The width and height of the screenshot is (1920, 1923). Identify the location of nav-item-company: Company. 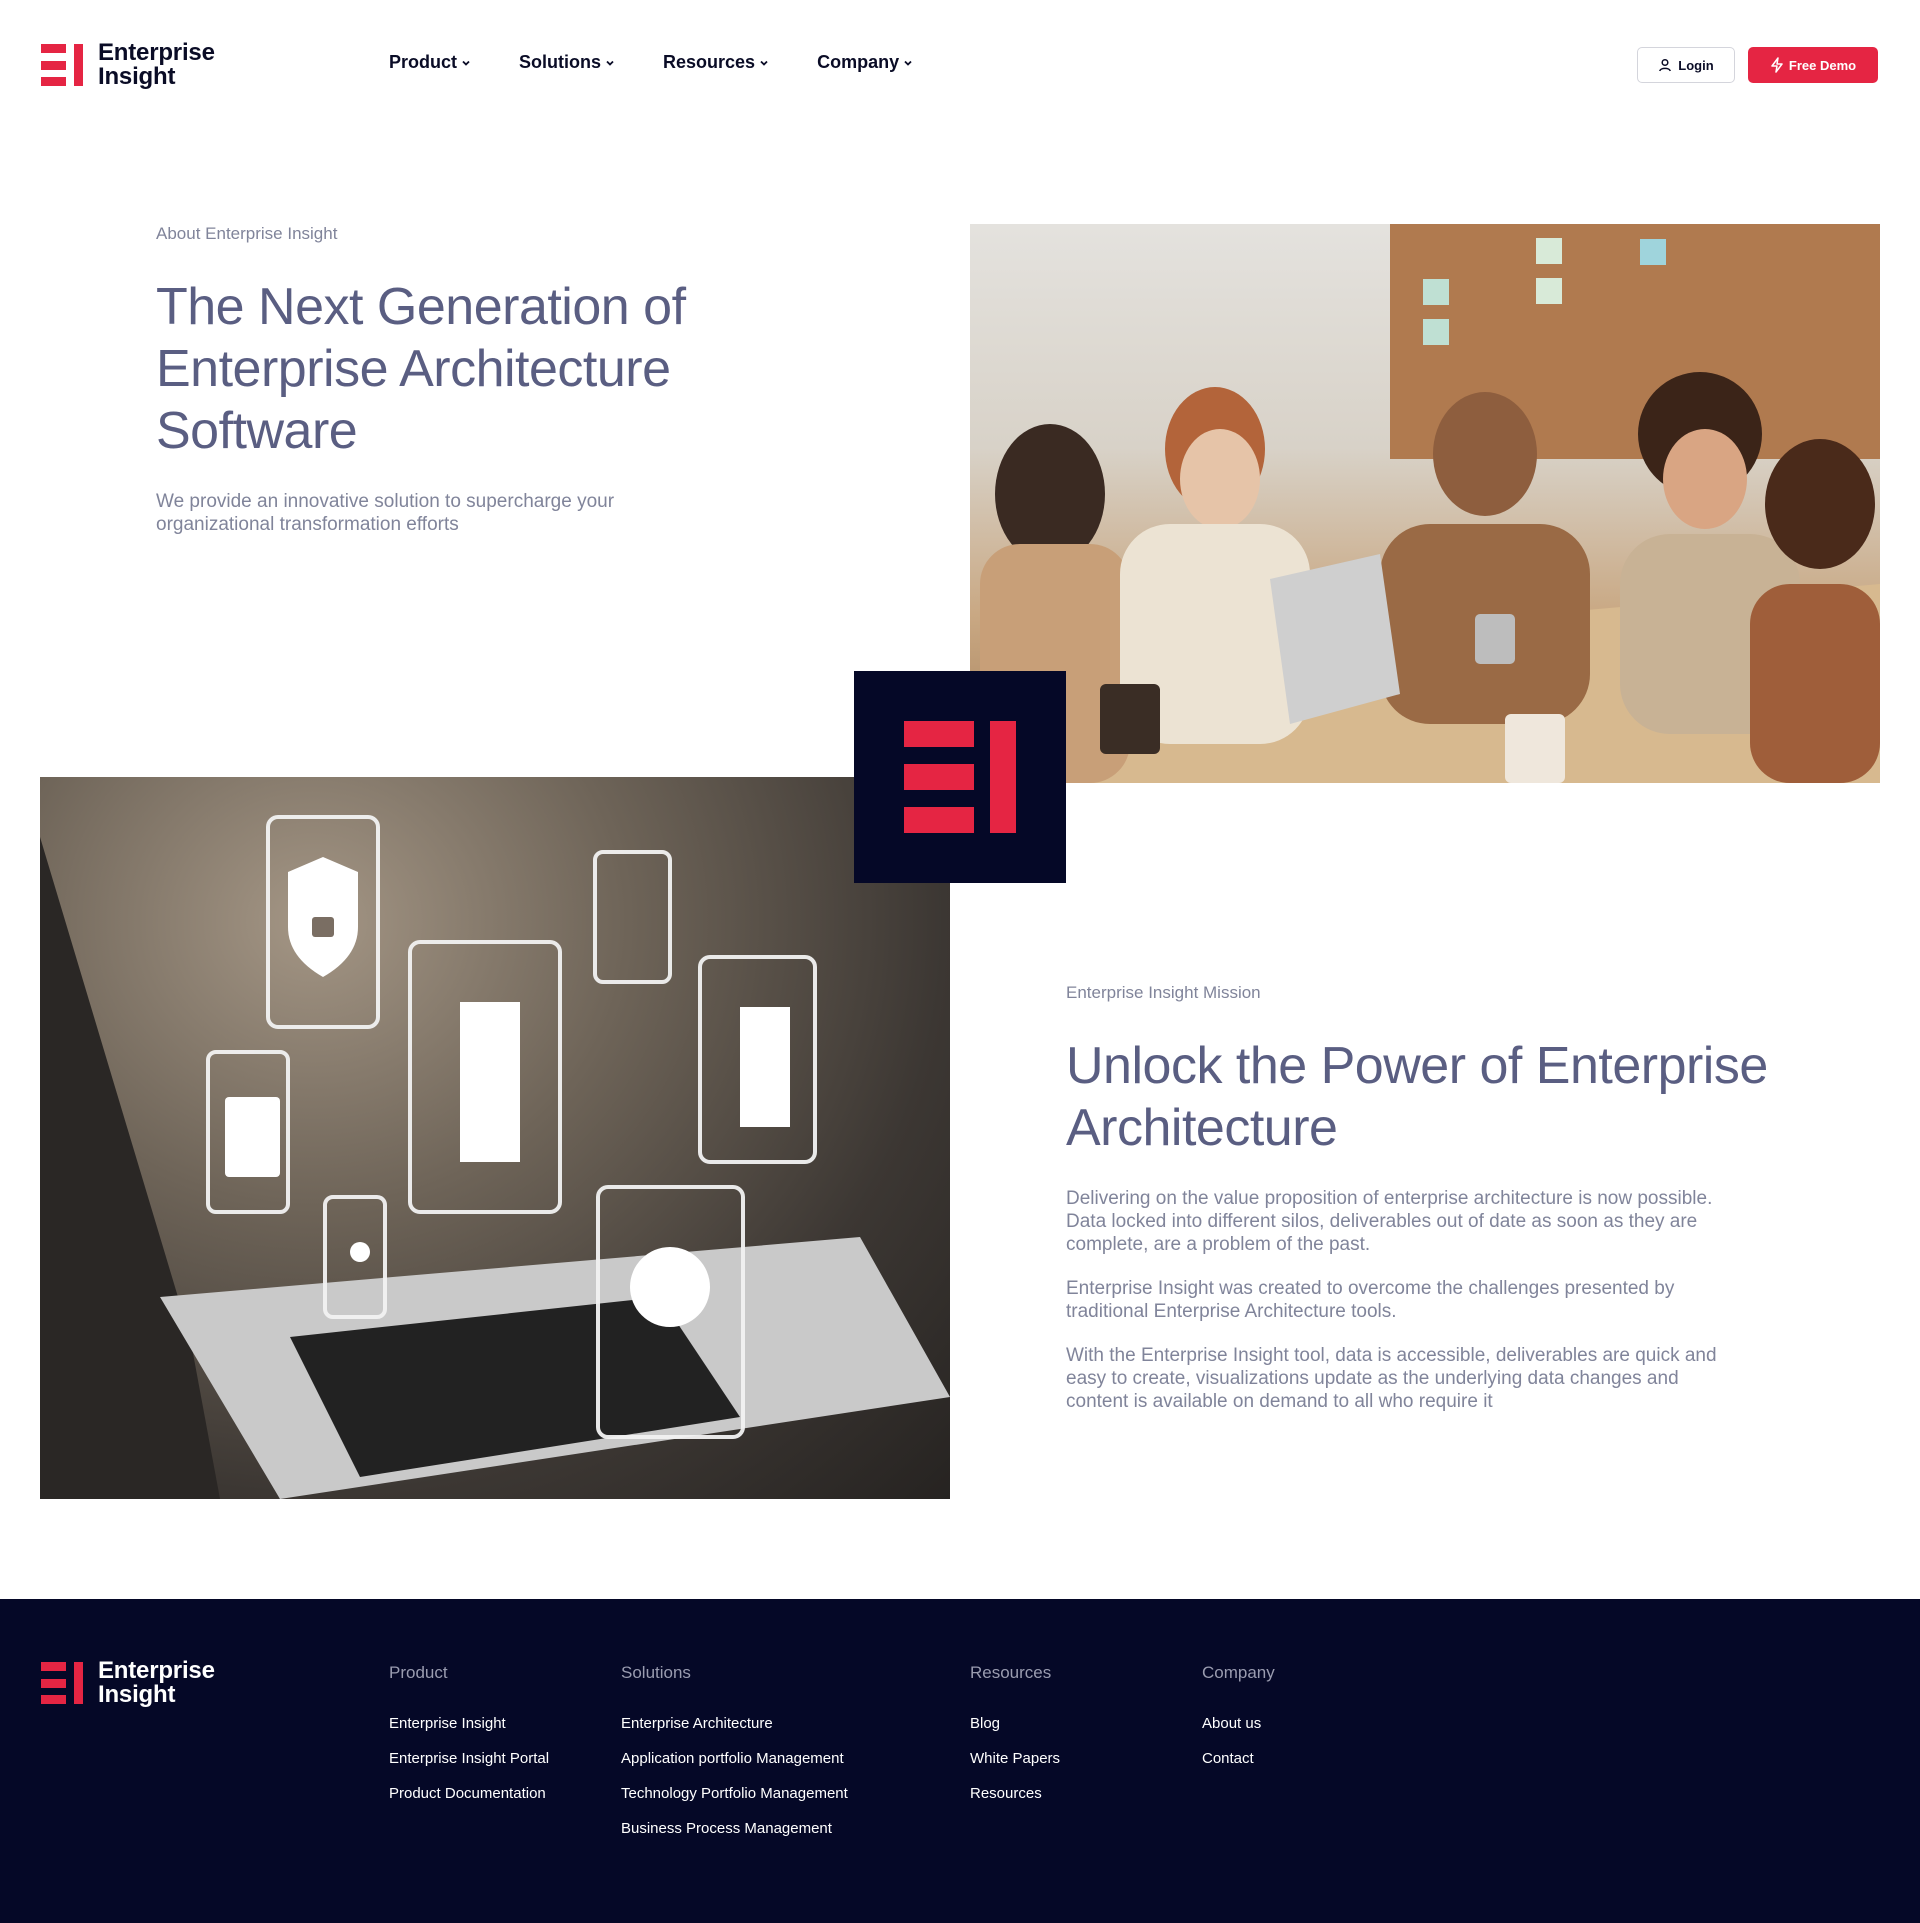
(865, 62).